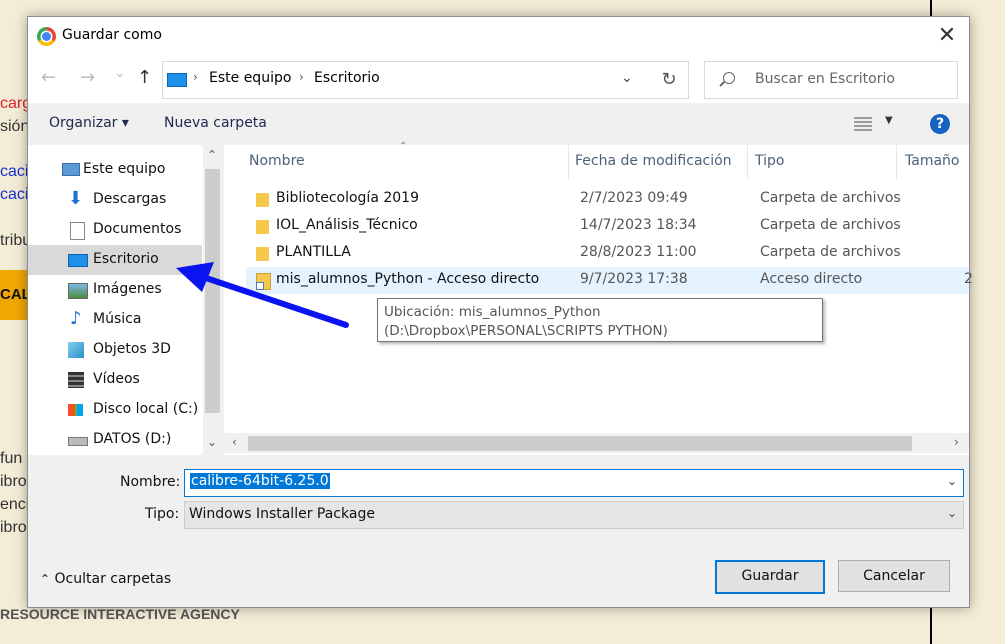  Describe the element at coordinates (76, 350) in the screenshot. I see `objects3d-icon` at that location.